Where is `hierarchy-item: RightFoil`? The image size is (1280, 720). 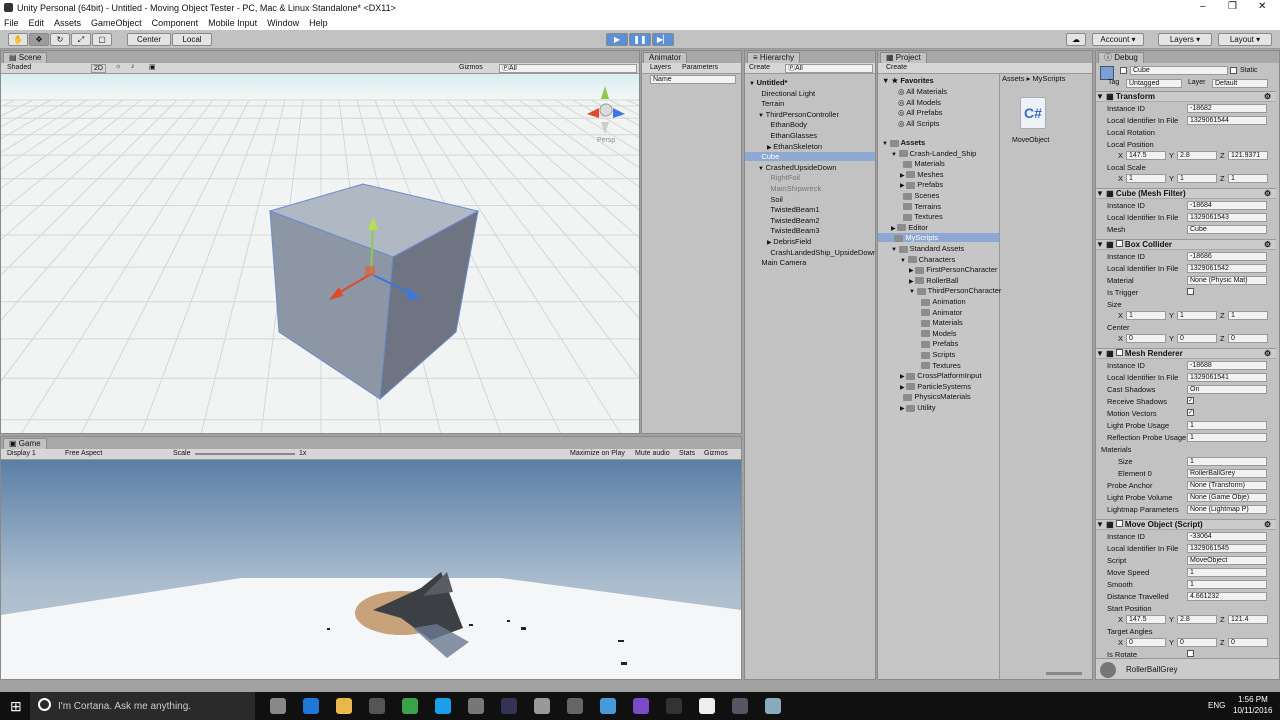 hierarchy-item: RightFoil is located at coordinates (810, 177).